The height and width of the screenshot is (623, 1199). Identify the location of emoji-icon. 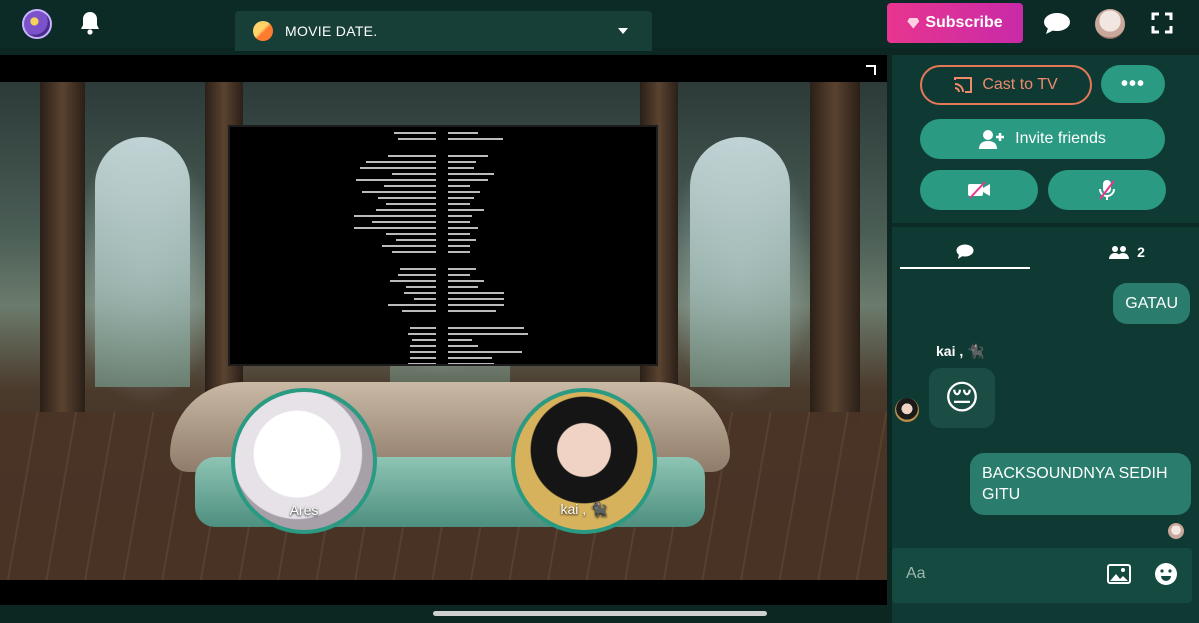
(1166, 574).